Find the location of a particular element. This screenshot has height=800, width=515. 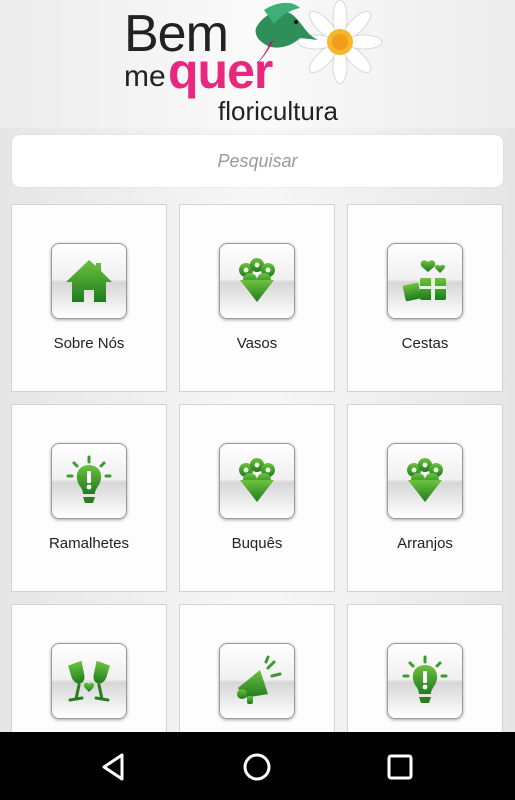

menu-tile-label: Sobre Nós is located at coordinates (89, 343).